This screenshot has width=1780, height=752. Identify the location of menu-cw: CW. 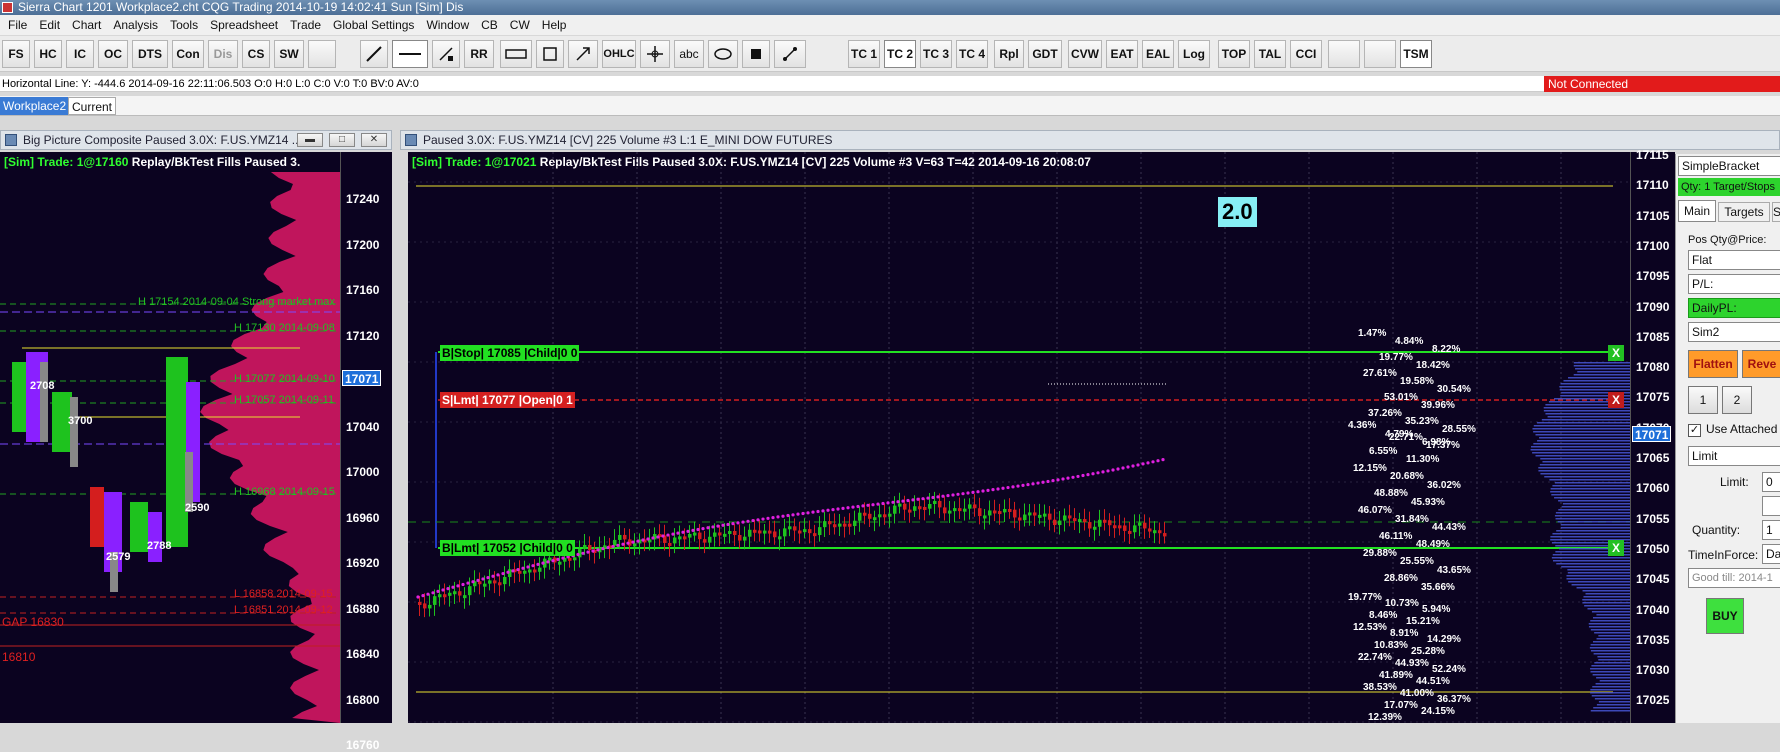
(520, 25).